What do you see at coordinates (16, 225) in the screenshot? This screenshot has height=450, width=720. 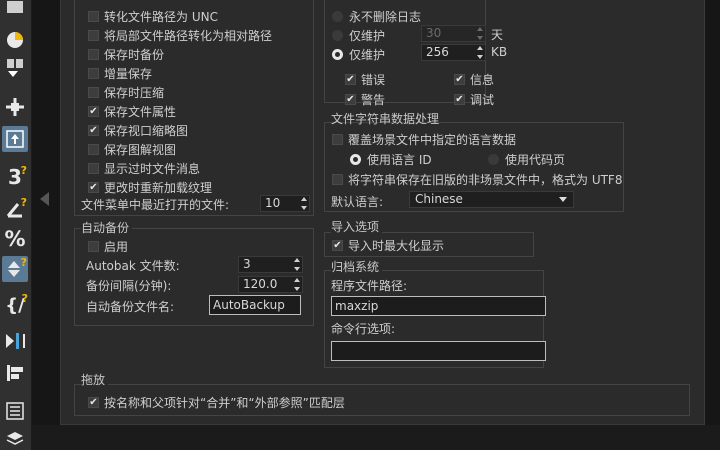 I see `main-toolbar: 3? ? % ? {/?` at bounding box center [16, 225].